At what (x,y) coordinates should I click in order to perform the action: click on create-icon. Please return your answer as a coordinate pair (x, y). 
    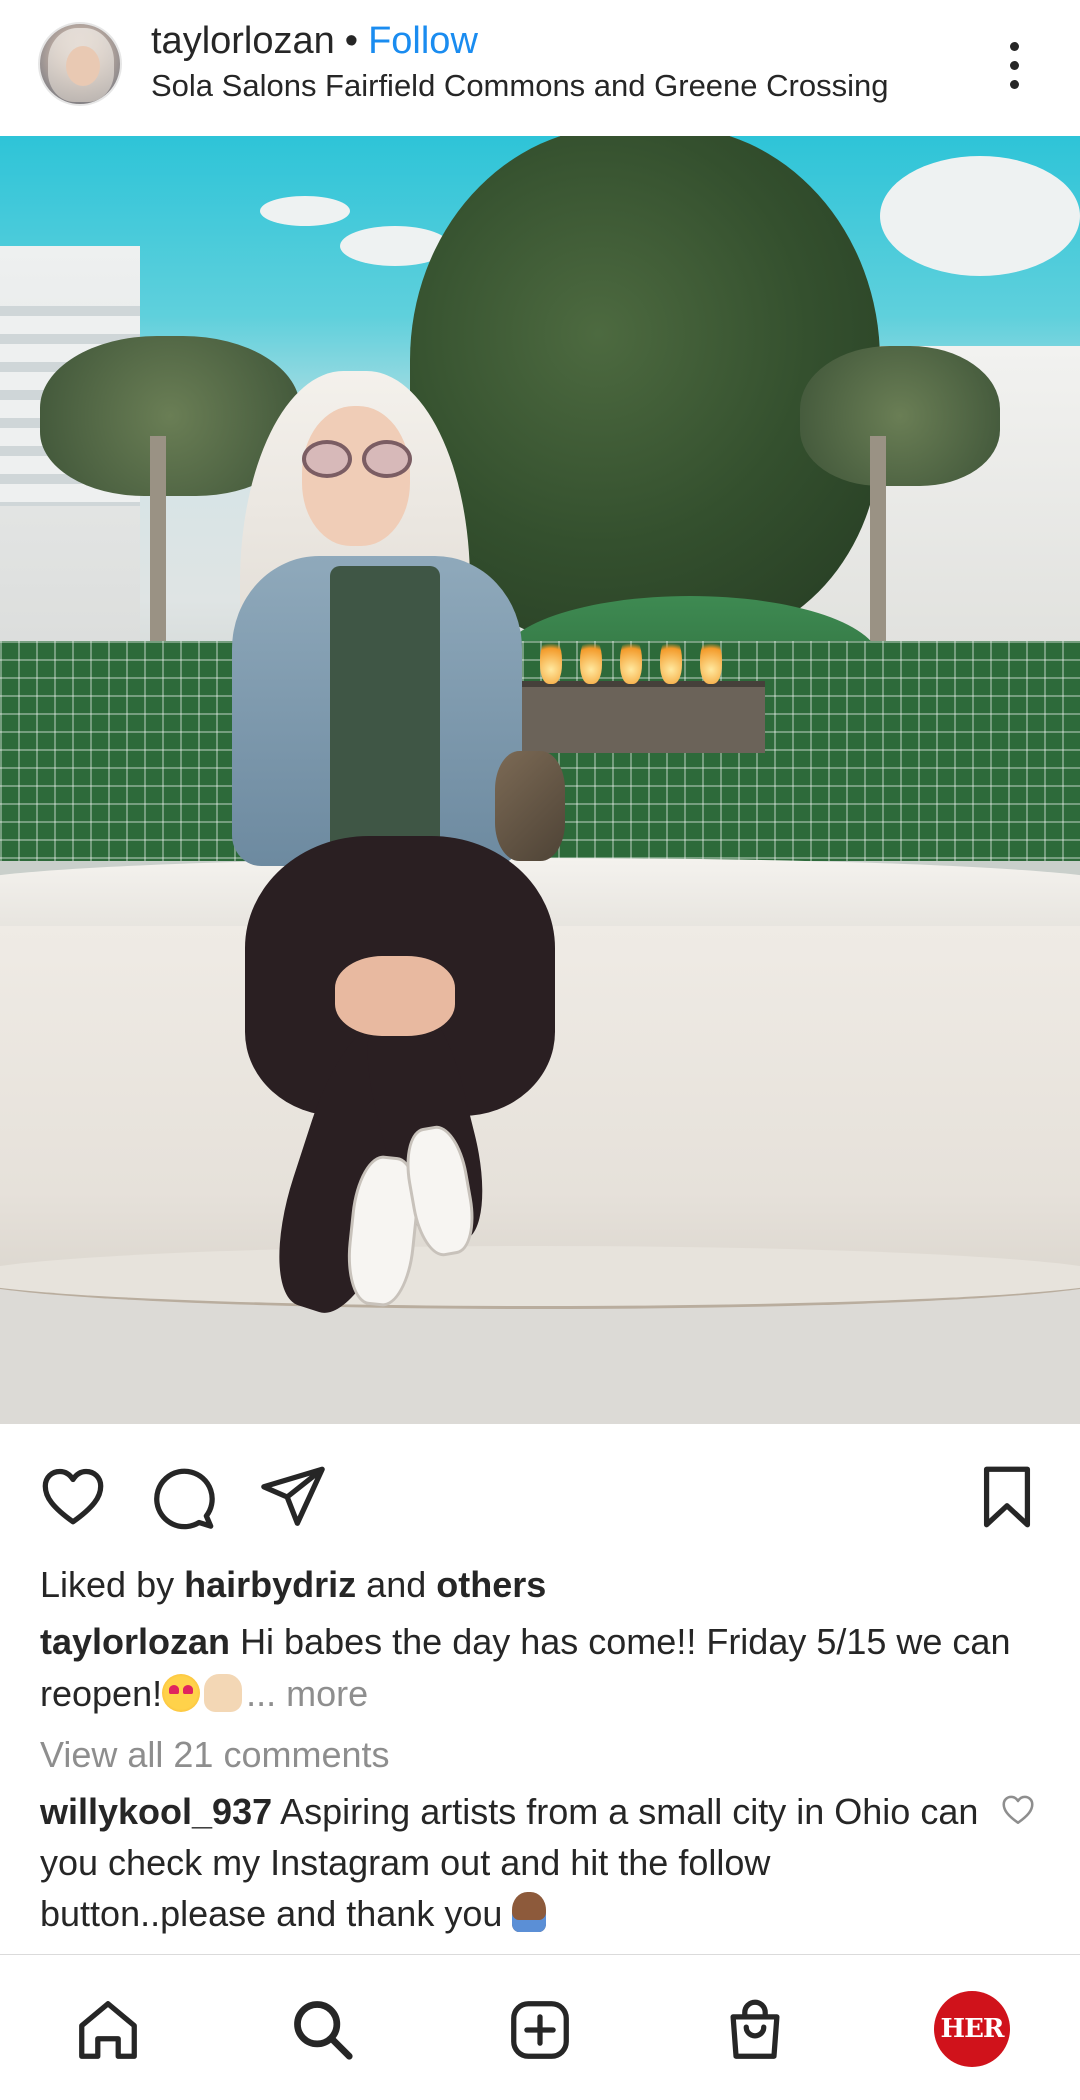
    Looking at the image, I should click on (540, 2030).